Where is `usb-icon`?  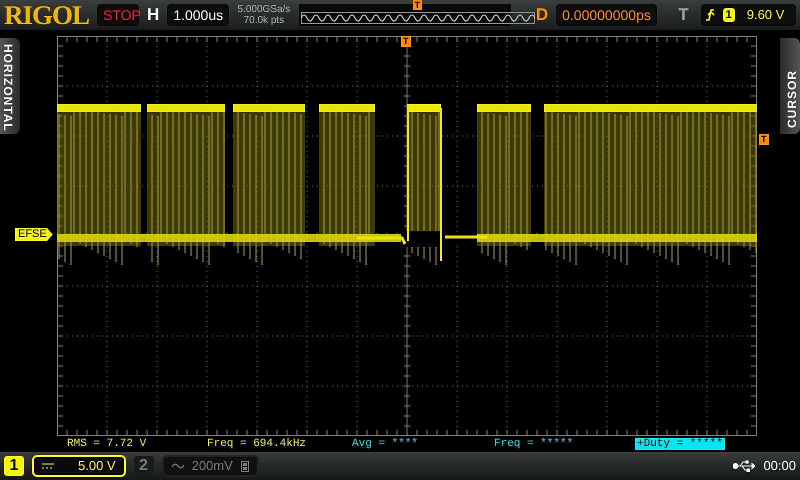 usb-icon is located at coordinates (744, 466).